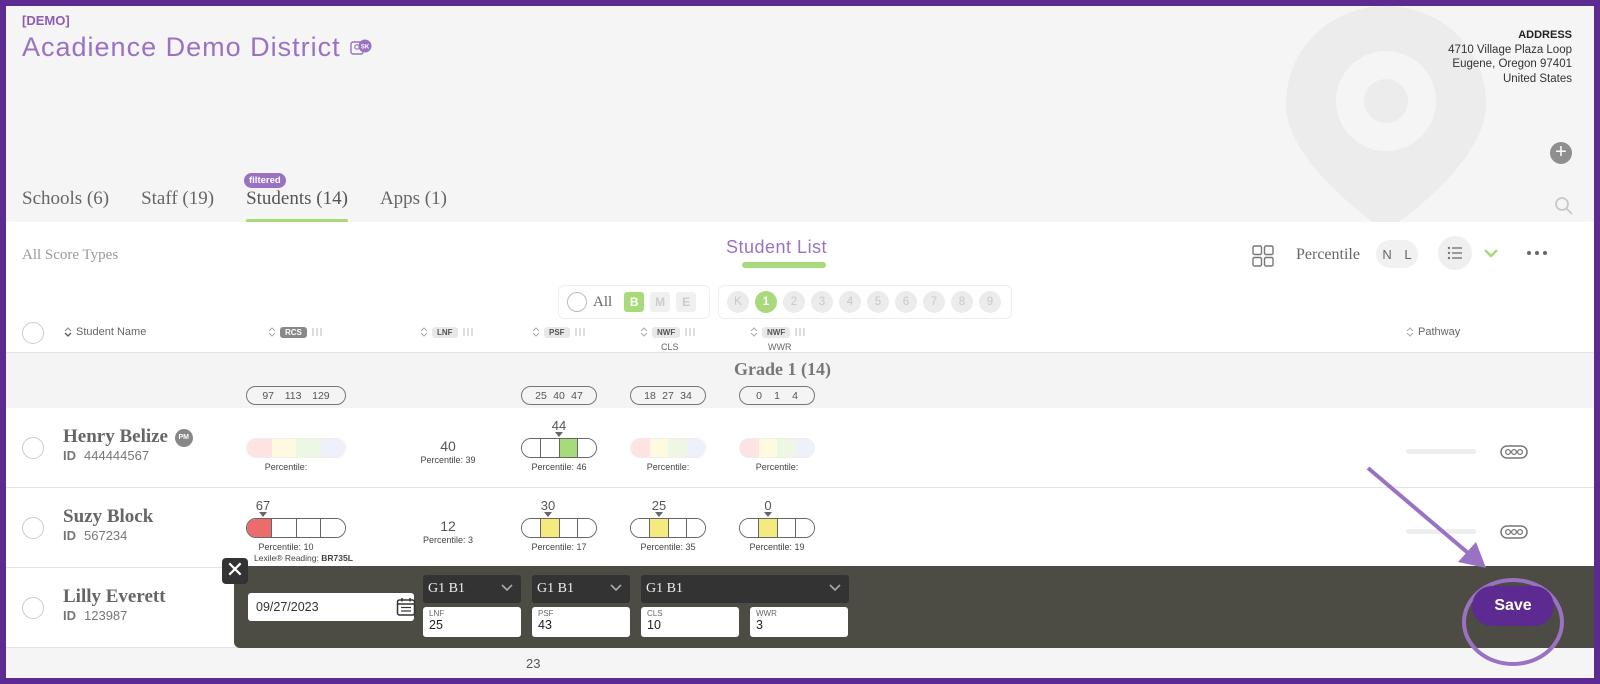  What do you see at coordinates (777, 547) in the screenshot?
I see `percentile-text: Percentile: 19` at bounding box center [777, 547].